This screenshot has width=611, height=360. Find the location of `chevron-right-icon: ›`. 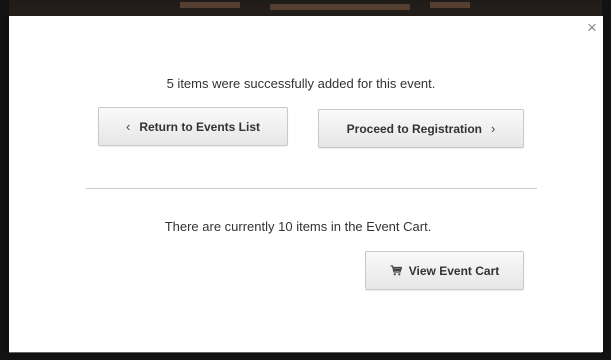

chevron-right-icon: › is located at coordinates (493, 128).